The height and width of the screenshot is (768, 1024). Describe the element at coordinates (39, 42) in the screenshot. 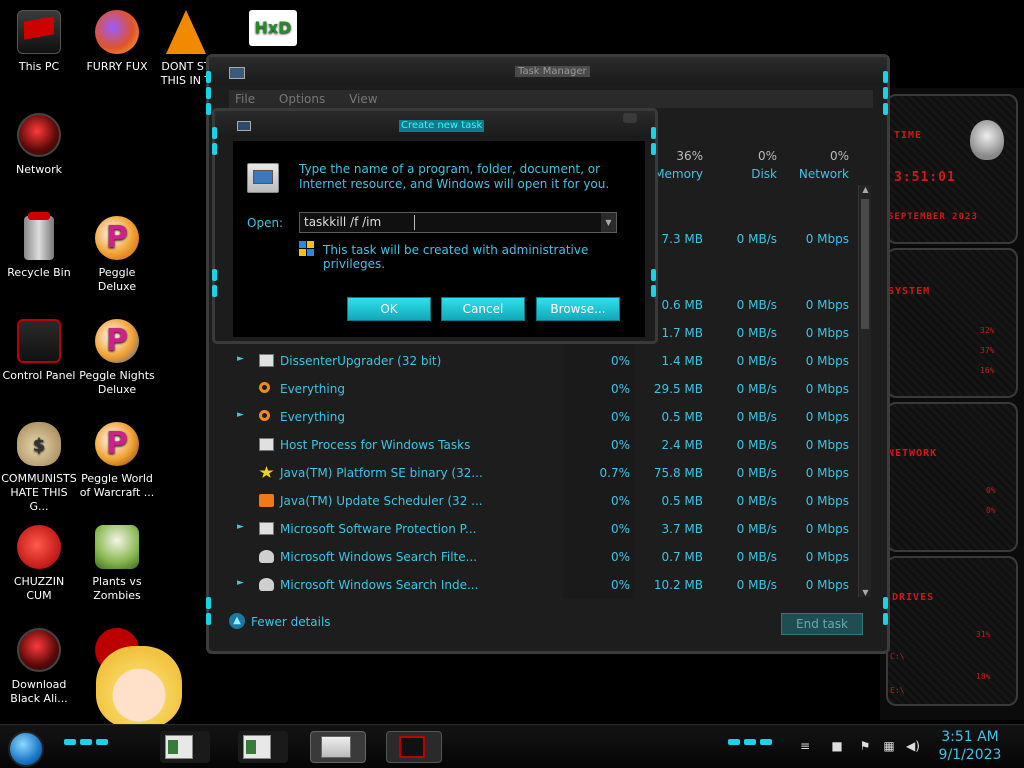

I see `desktop-icon-this-pc: This PC` at that location.